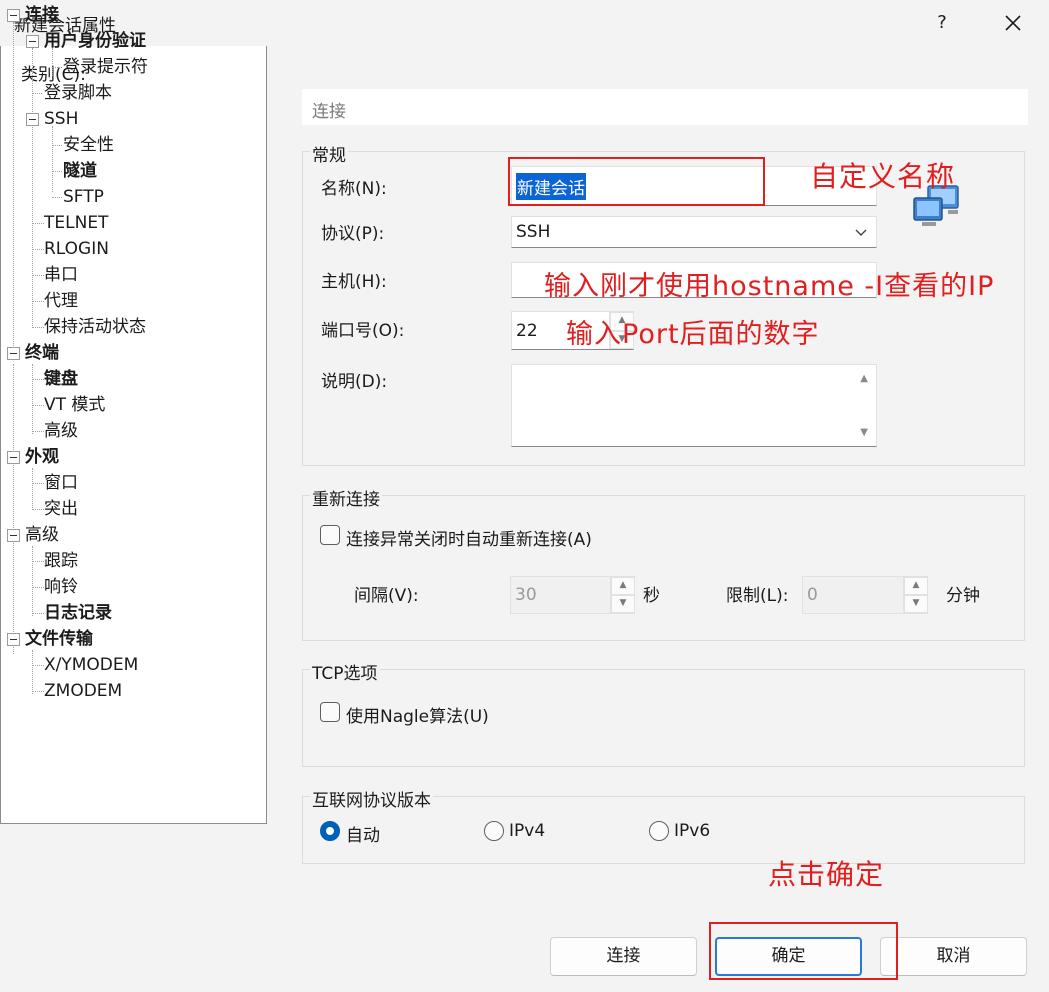  What do you see at coordinates (527, 330) in the screenshot?
I see `port-value: 22` at bounding box center [527, 330].